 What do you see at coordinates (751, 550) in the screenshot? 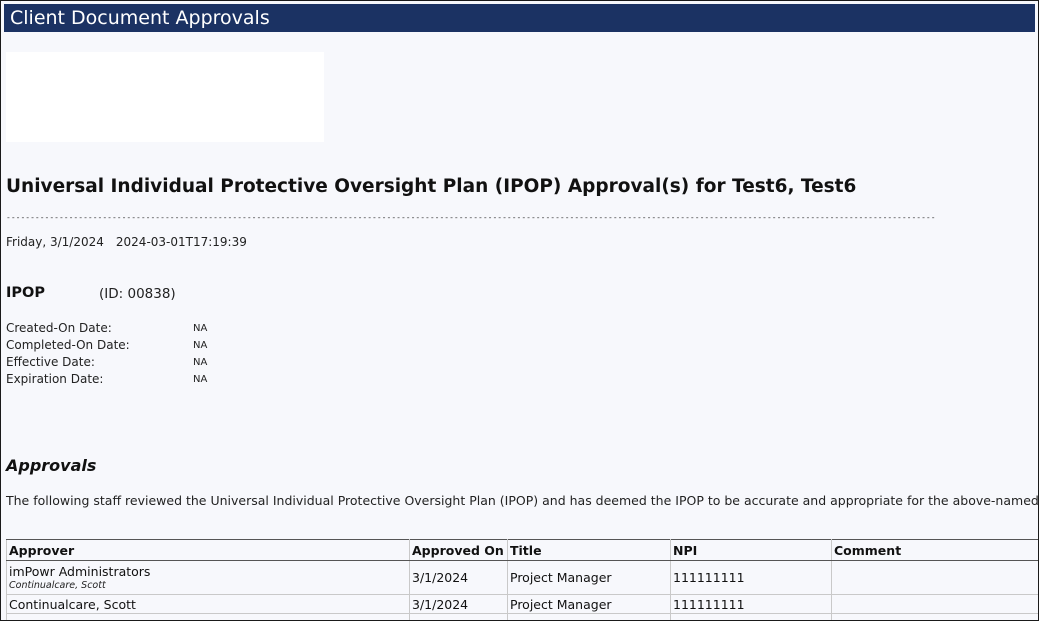
I see `column-header-npi: NPI` at bounding box center [751, 550].